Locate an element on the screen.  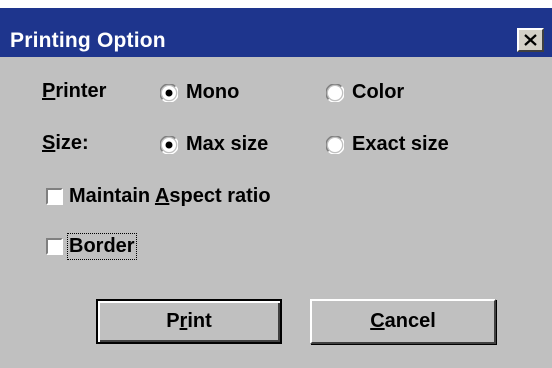
checkbox-maintain-aspect-ratio-label: Maintain Aspect ratio is located at coordinates (170, 196).